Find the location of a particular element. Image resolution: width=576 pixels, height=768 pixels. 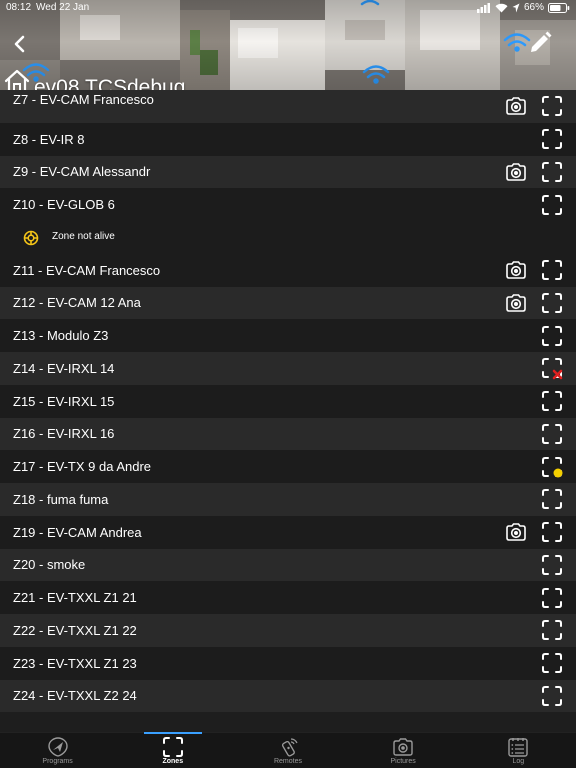

zone-excluded-icon is located at coordinates (552, 368).